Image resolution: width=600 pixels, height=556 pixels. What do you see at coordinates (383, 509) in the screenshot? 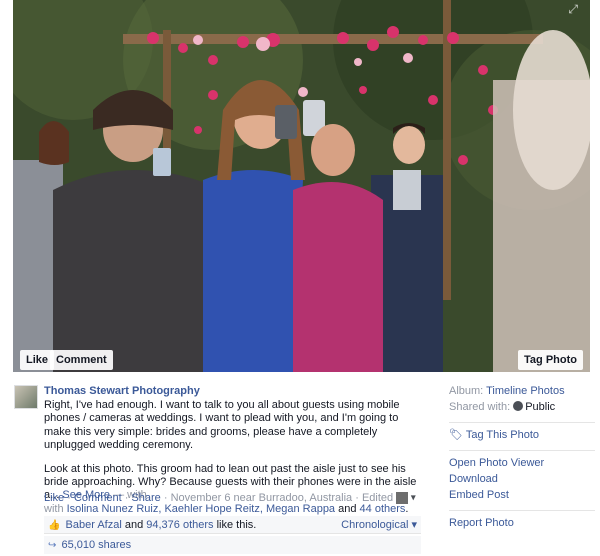
I see `tagged-others-link: 44 others` at bounding box center [383, 509].